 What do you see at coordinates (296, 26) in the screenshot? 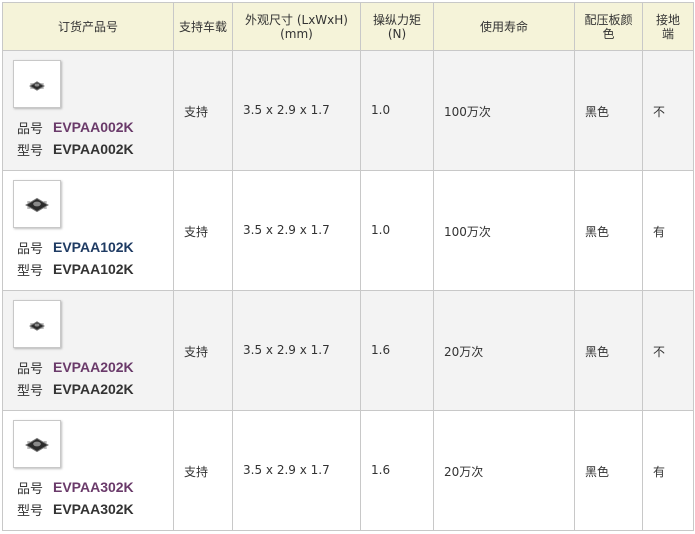
I see `header-dimensions: 外观尺寸 (LxWxH) (mm)` at bounding box center [296, 26].